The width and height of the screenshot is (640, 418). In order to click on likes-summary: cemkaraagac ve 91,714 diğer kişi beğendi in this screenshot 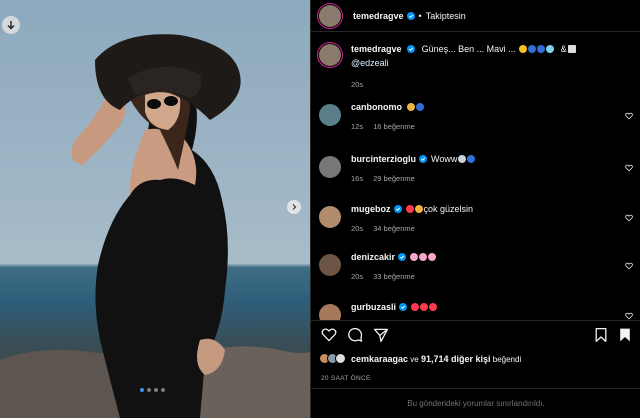, I will do `click(420, 358)`.